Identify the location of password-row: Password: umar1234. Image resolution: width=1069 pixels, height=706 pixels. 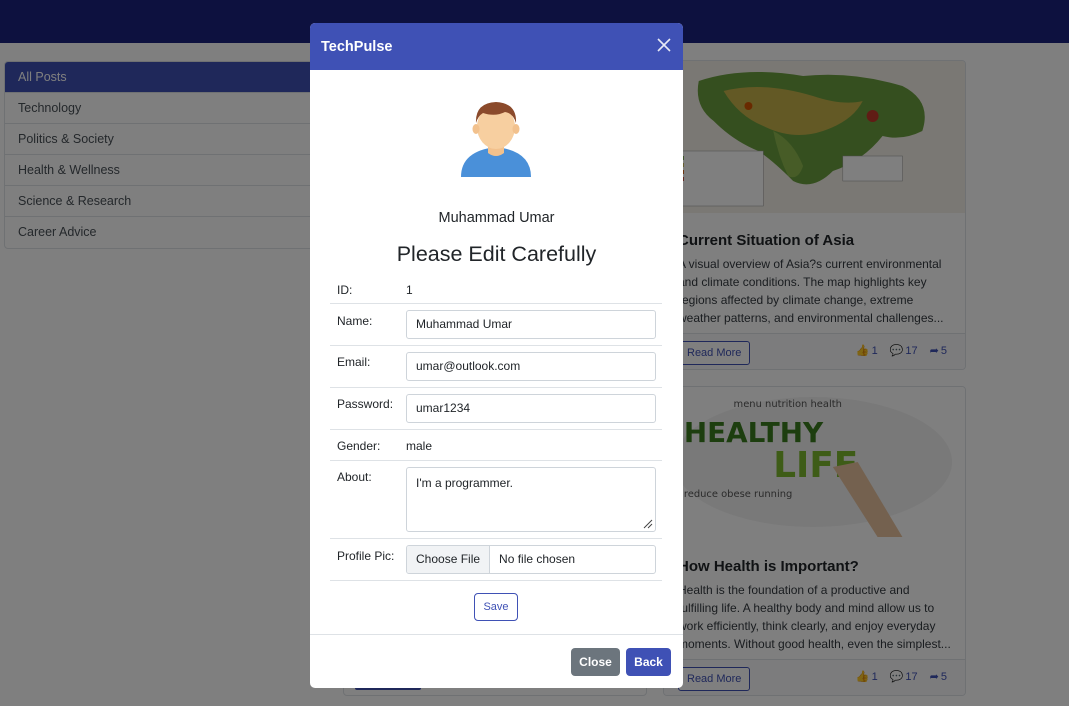
(496, 409).